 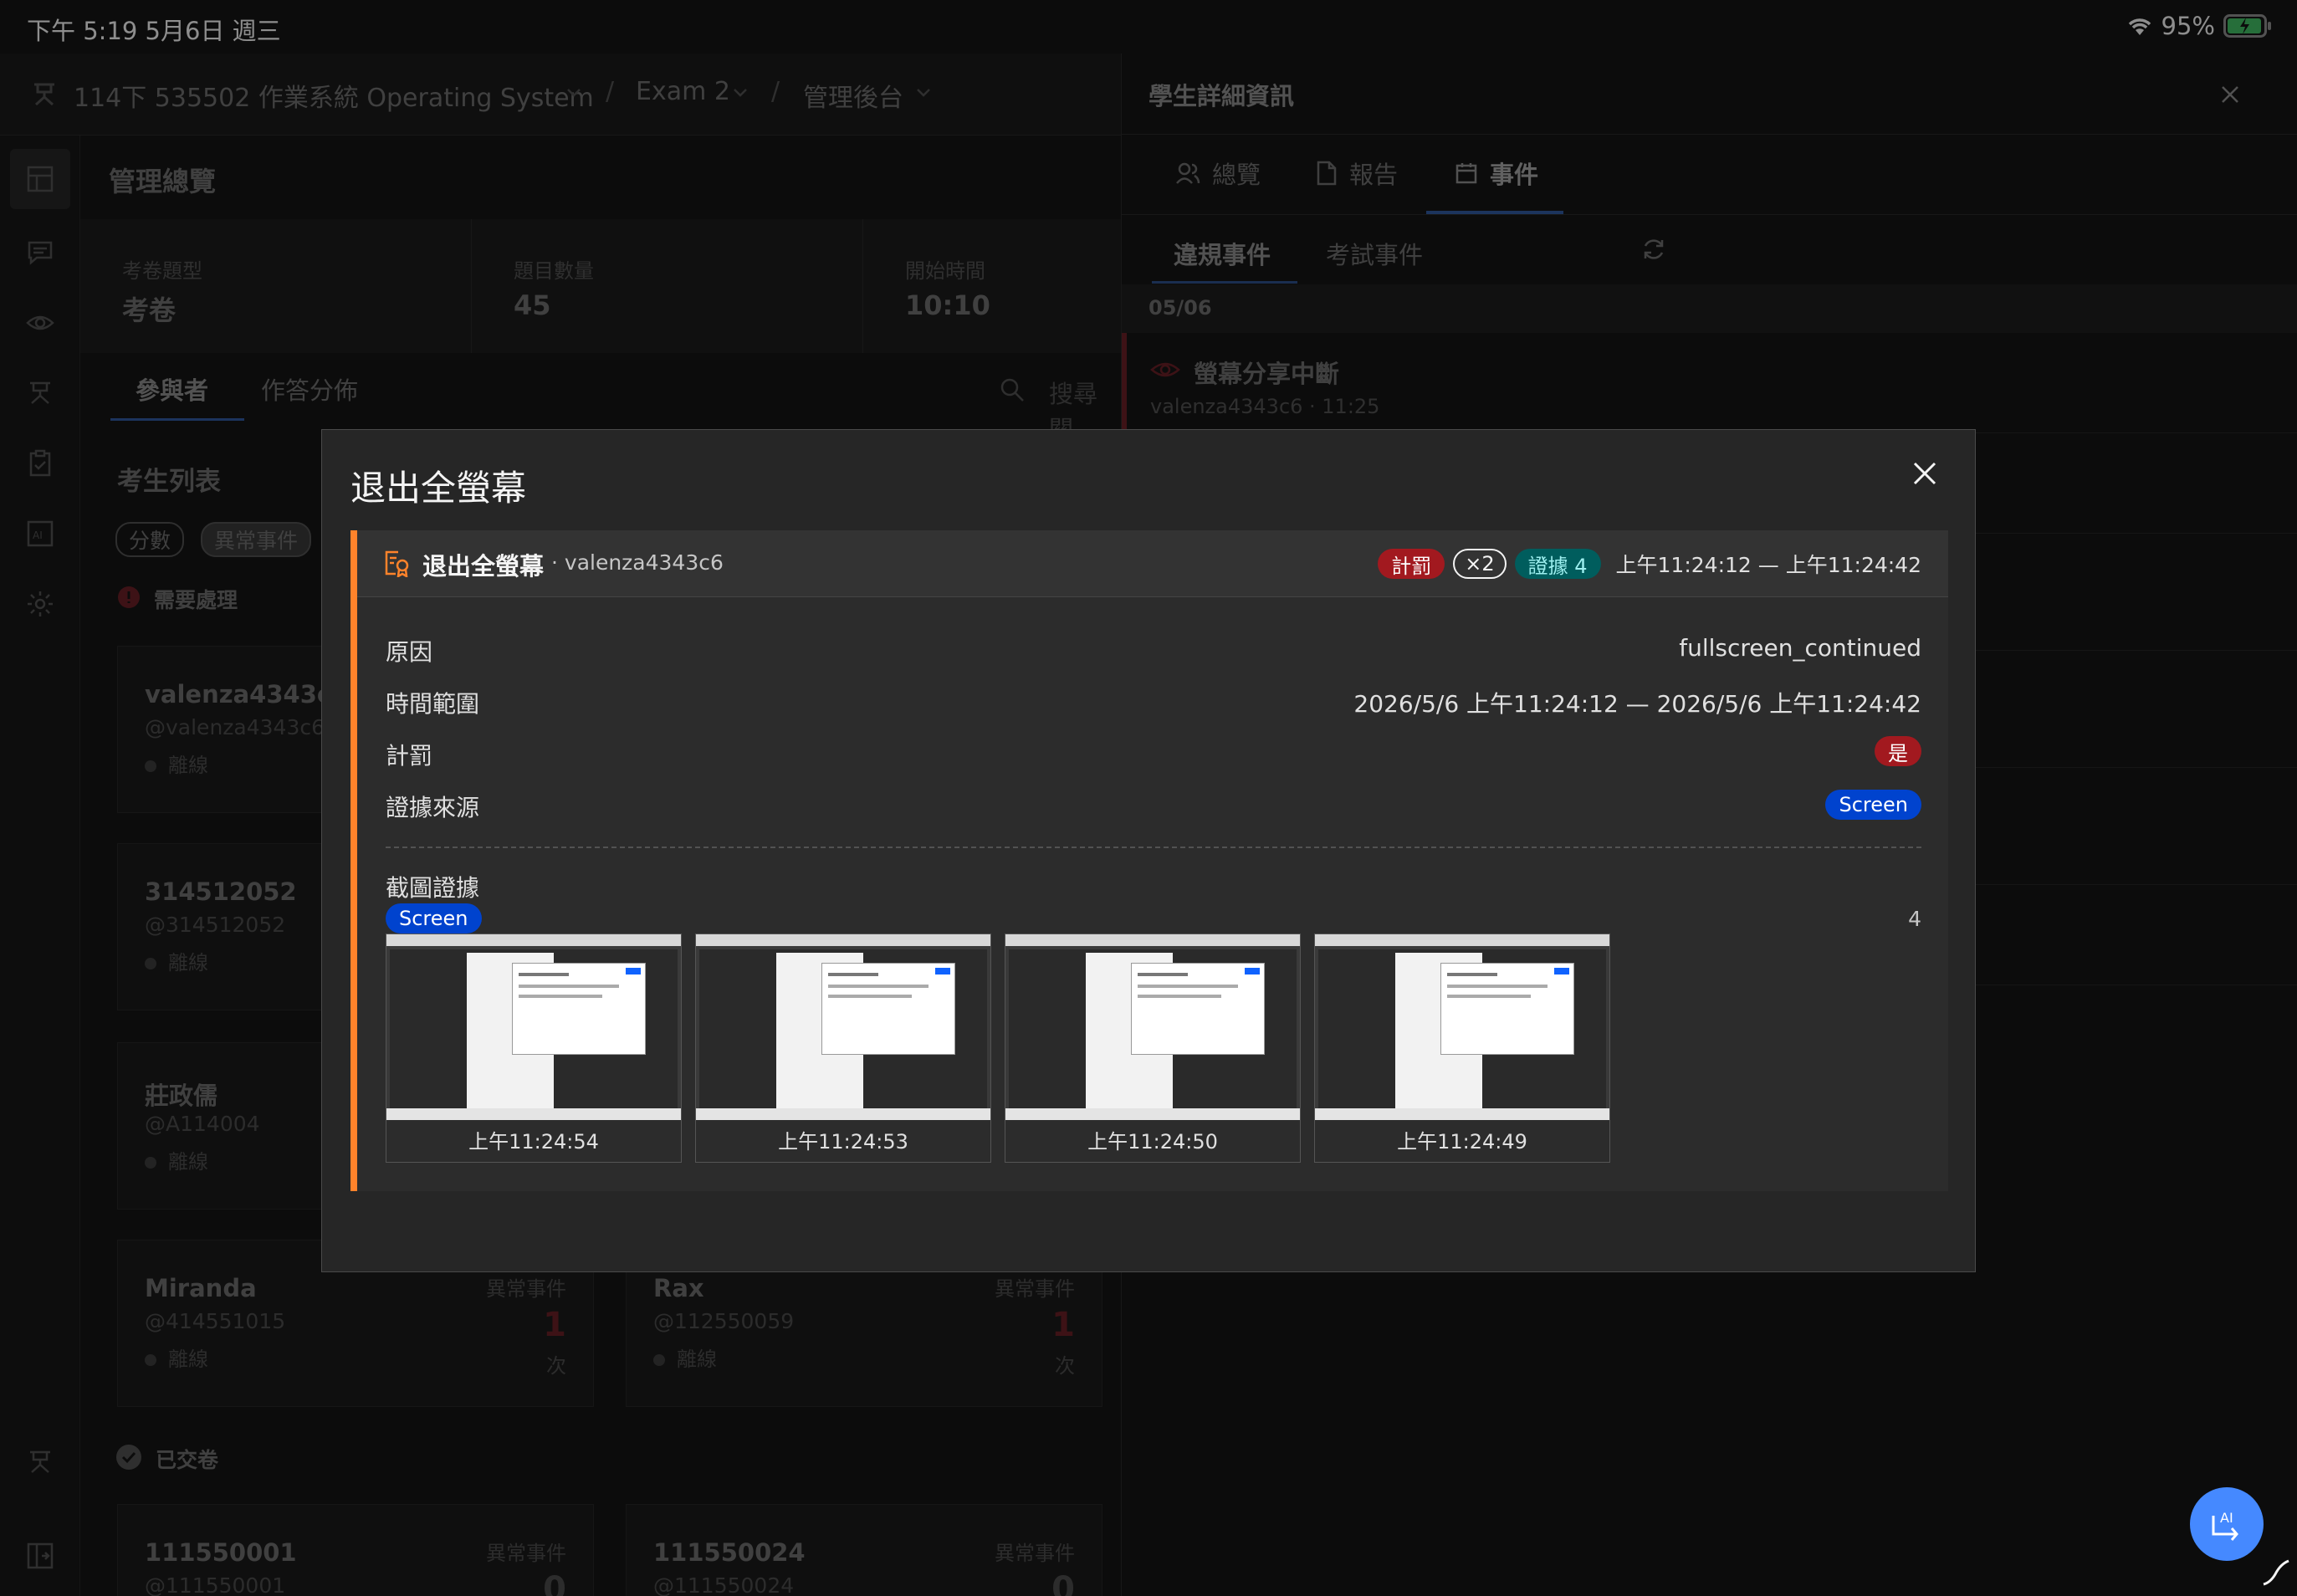 What do you see at coordinates (1800, 648) in the screenshot?
I see `reason-value: fullscreen_continued` at bounding box center [1800, 648].